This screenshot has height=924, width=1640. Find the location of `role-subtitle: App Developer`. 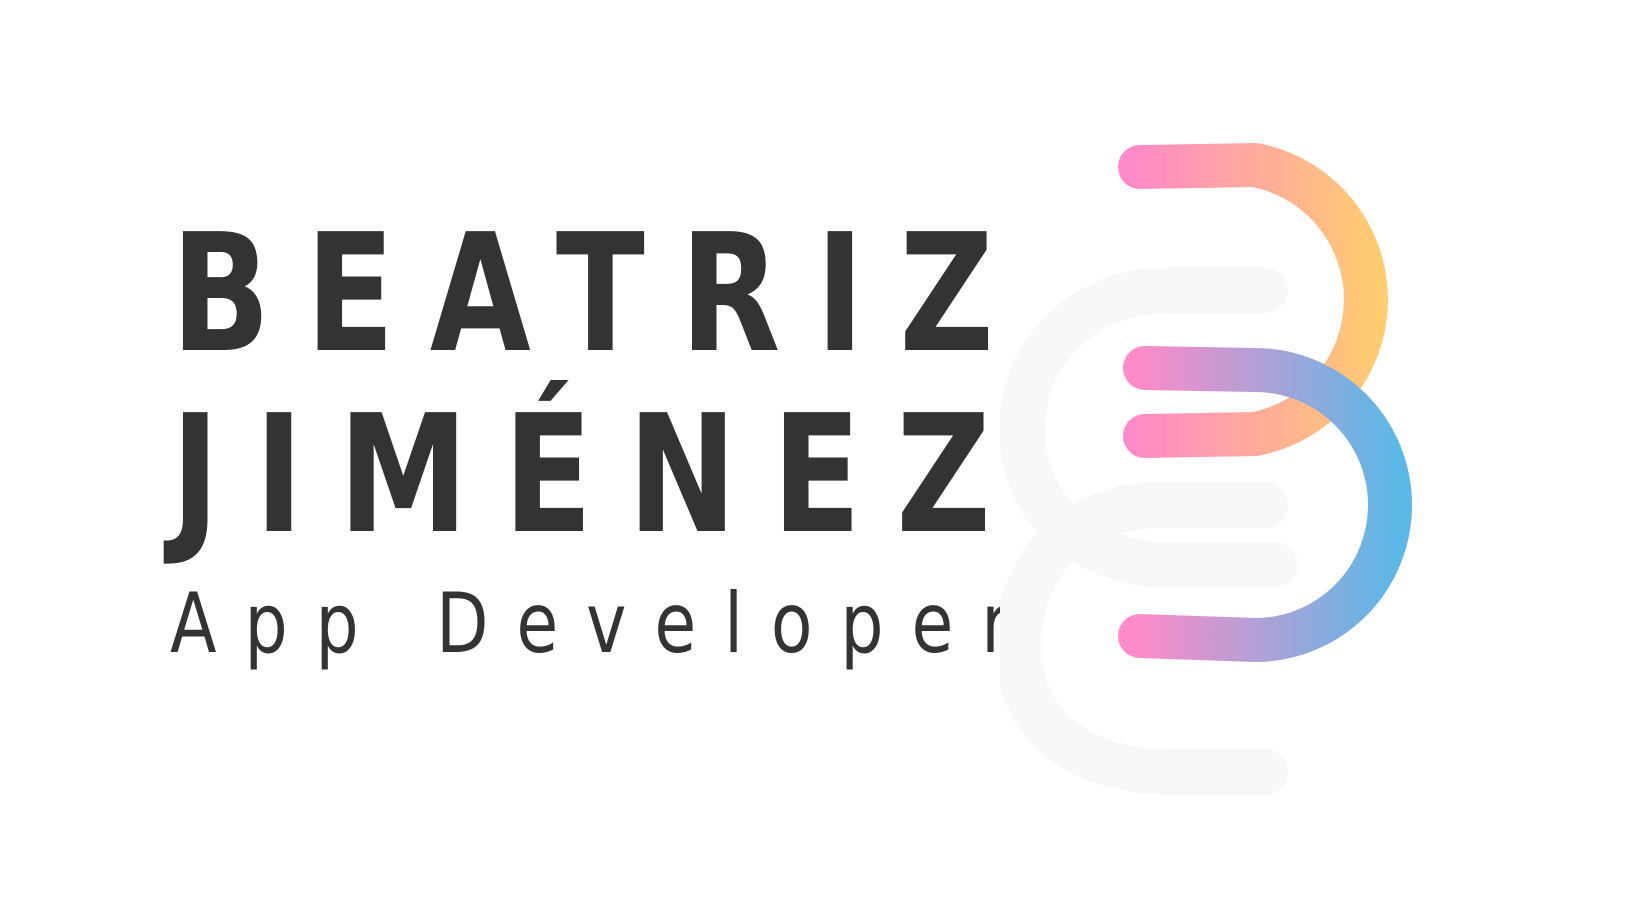

role-subtitle: App Developer is located at coordinates (604, 623).